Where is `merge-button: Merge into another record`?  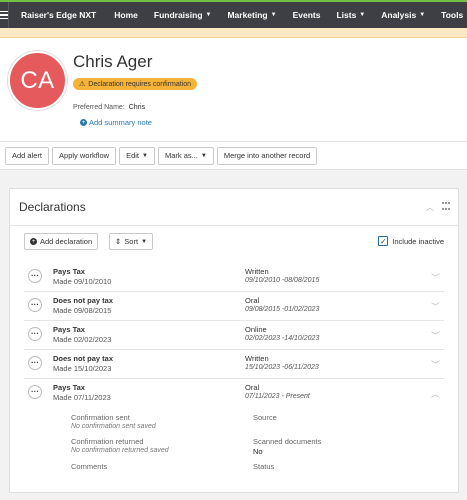 merge-button: Merge into another record is located at coordinates (267, 155).